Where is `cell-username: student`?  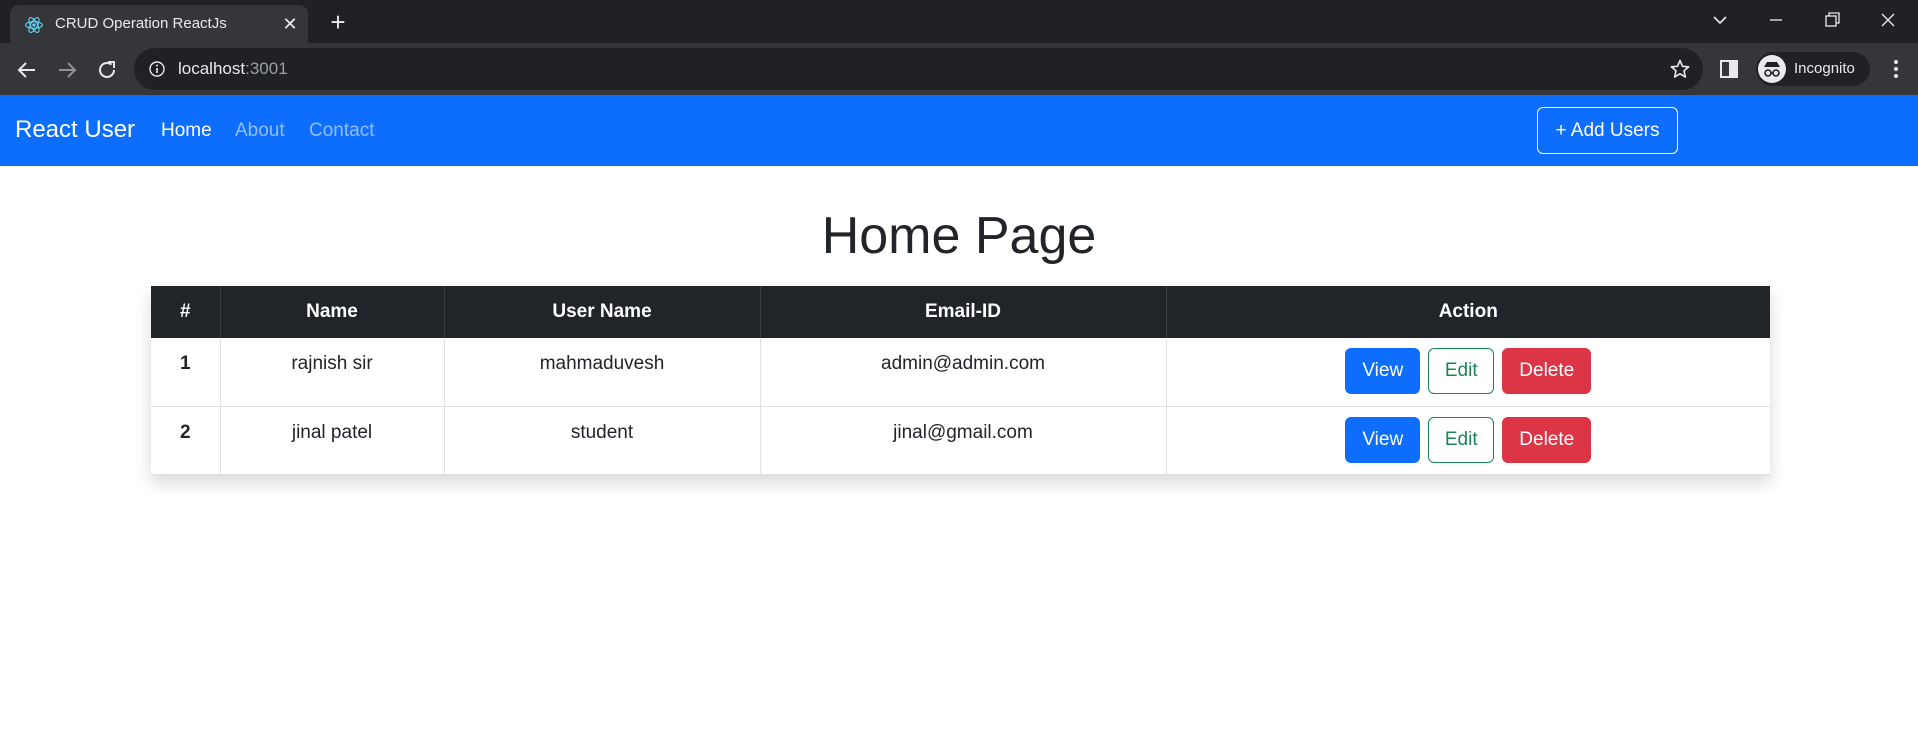 cell-username: student is located at coordinates (601, 440).